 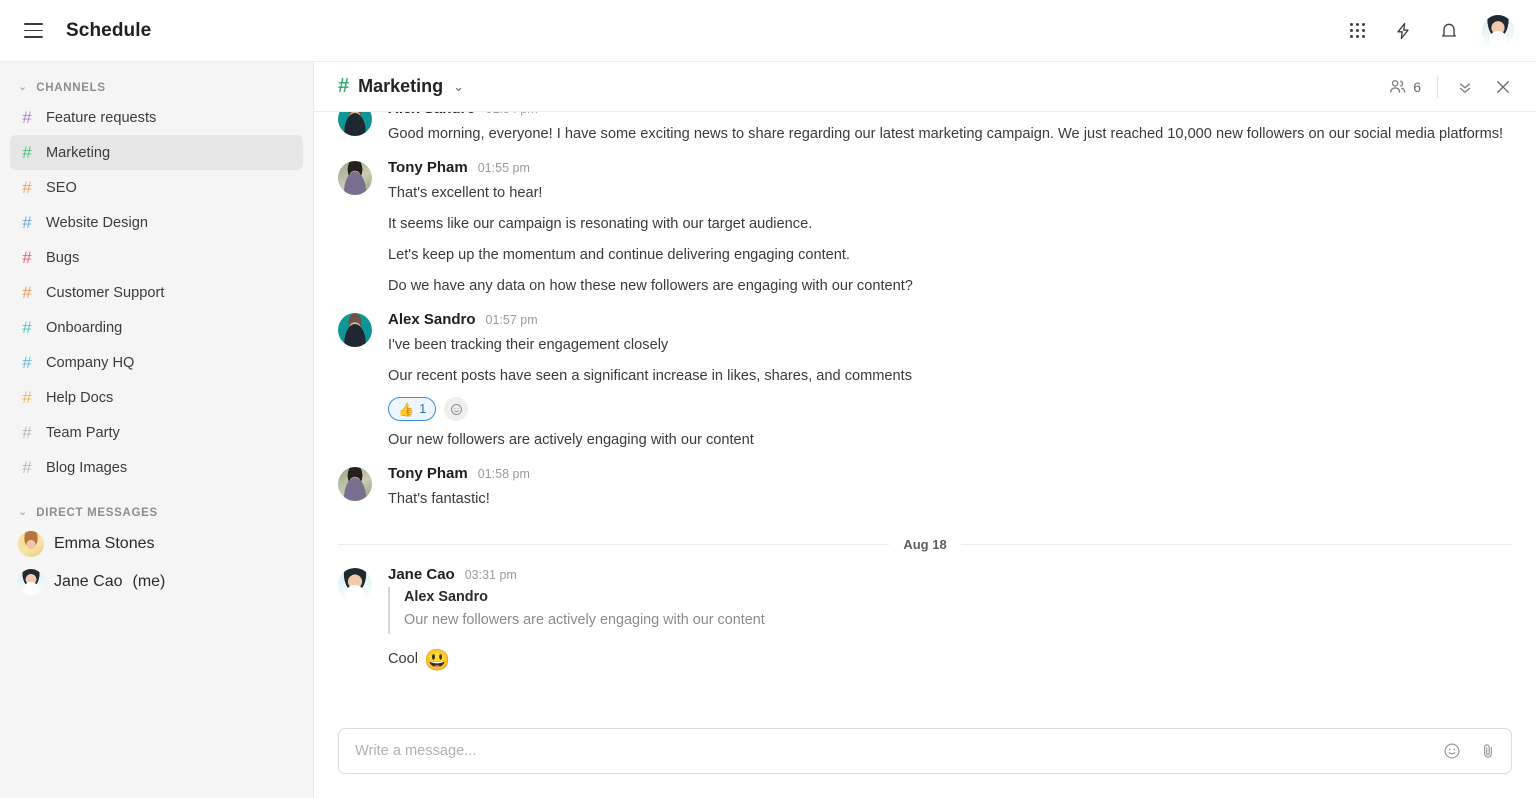 I want to click on message-header: Tony Pham 01:55 pm, so click(x=950, y=167).